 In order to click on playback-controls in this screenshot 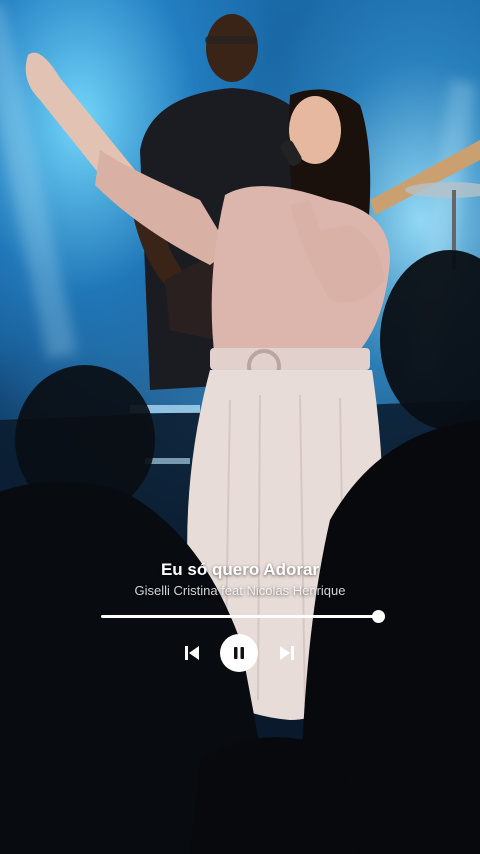, I will do `click(240, 653)`.